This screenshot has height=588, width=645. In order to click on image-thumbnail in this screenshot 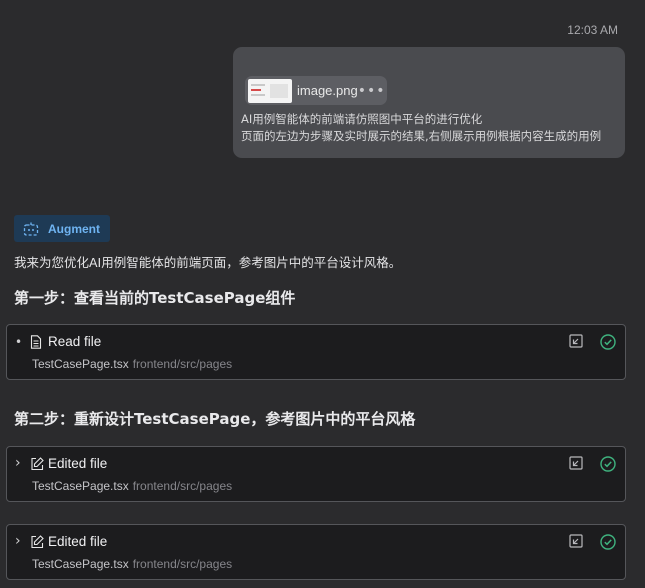, I will do `click(270, 90)`.